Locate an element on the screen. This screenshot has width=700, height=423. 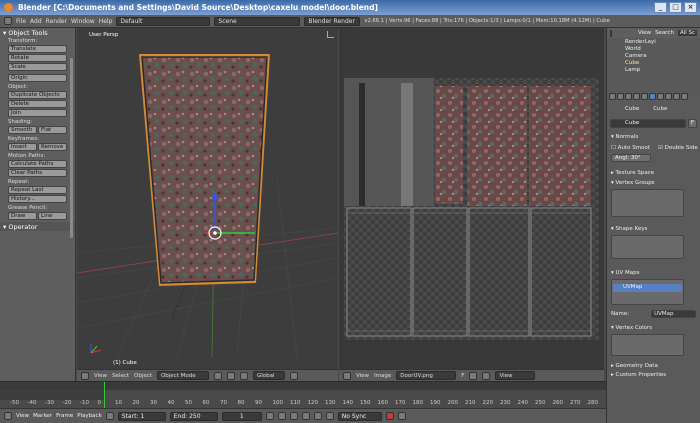
uv-name-field: UVMap is located at coordinates (673, 314).